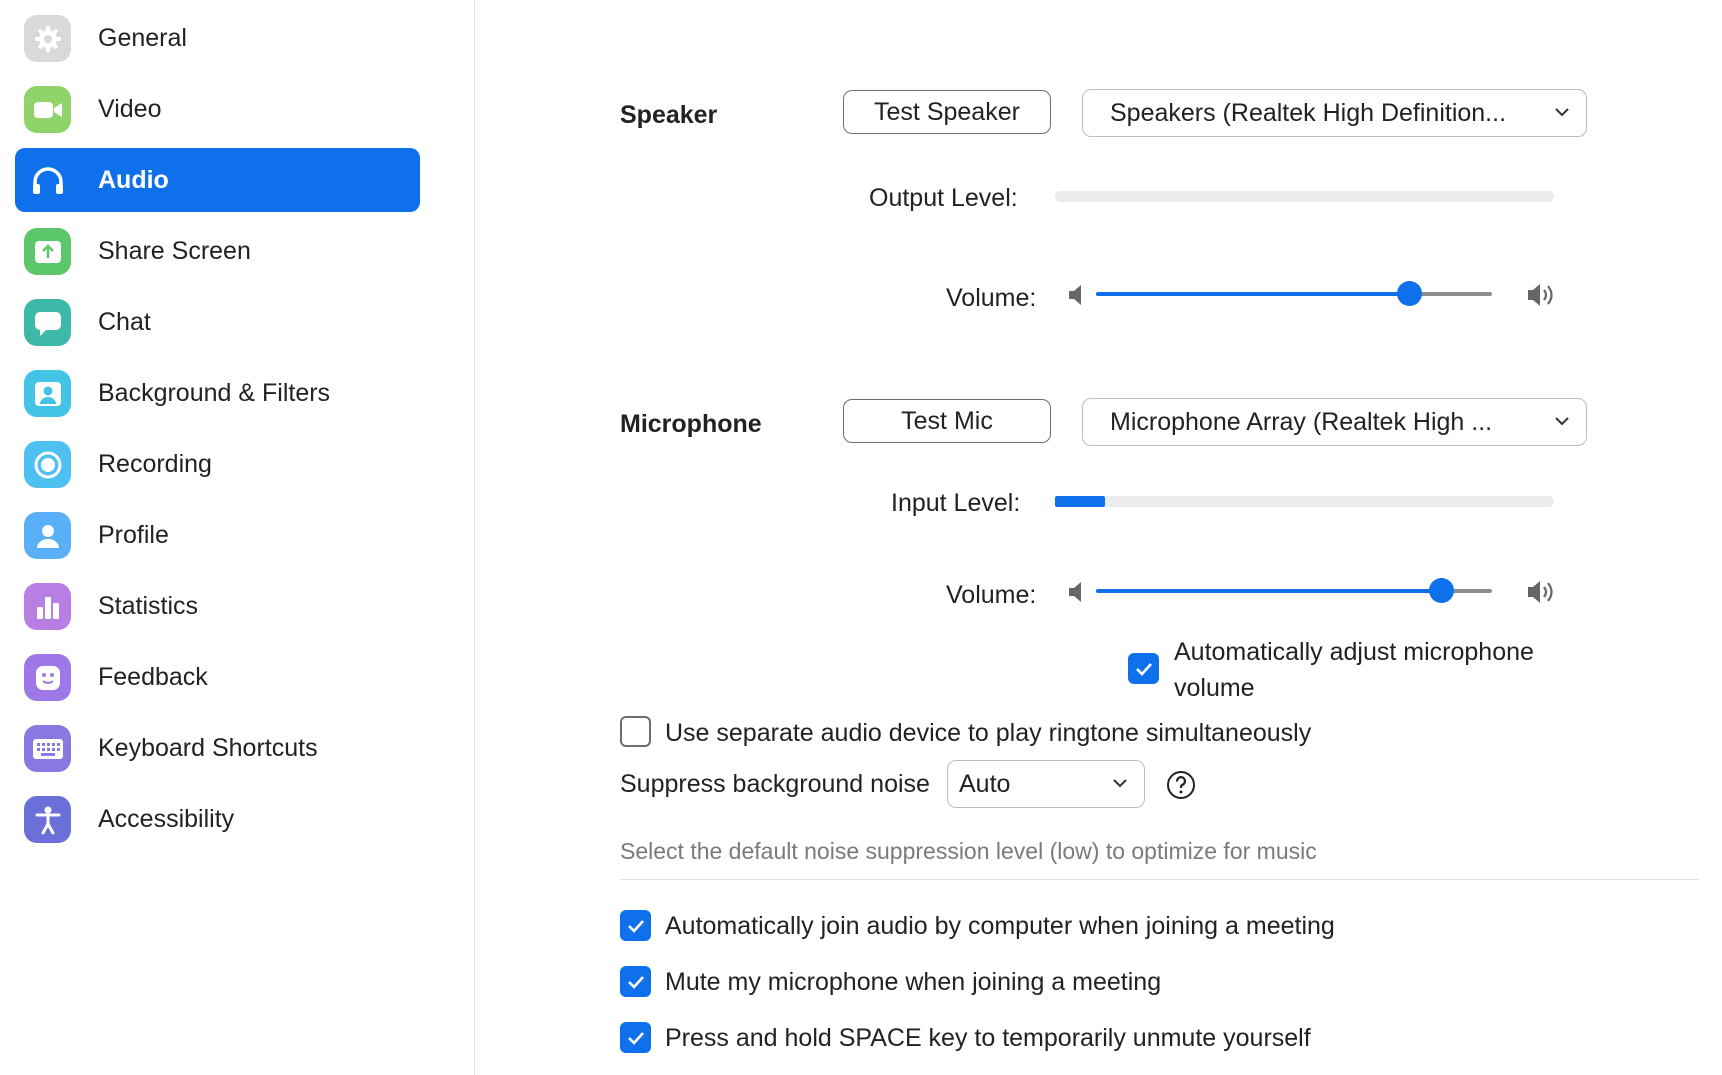 This screenshot has width=1722, height=1075. Describe the element at coordinates (217, 180) in the screenshot. I see `sidebar-item-audio: Audio` at that location.